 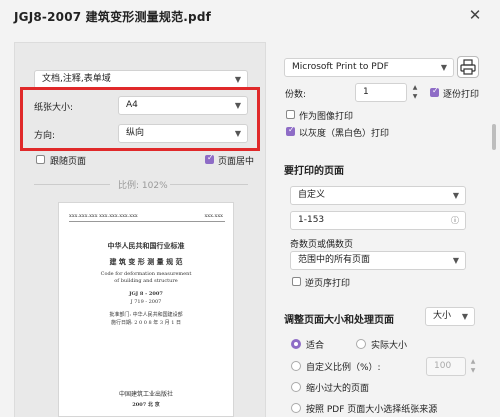 What do you see at coordinates (209, 158) in the screenshot?
I see `center-page-checkbox` at bounding box center [209, 158].